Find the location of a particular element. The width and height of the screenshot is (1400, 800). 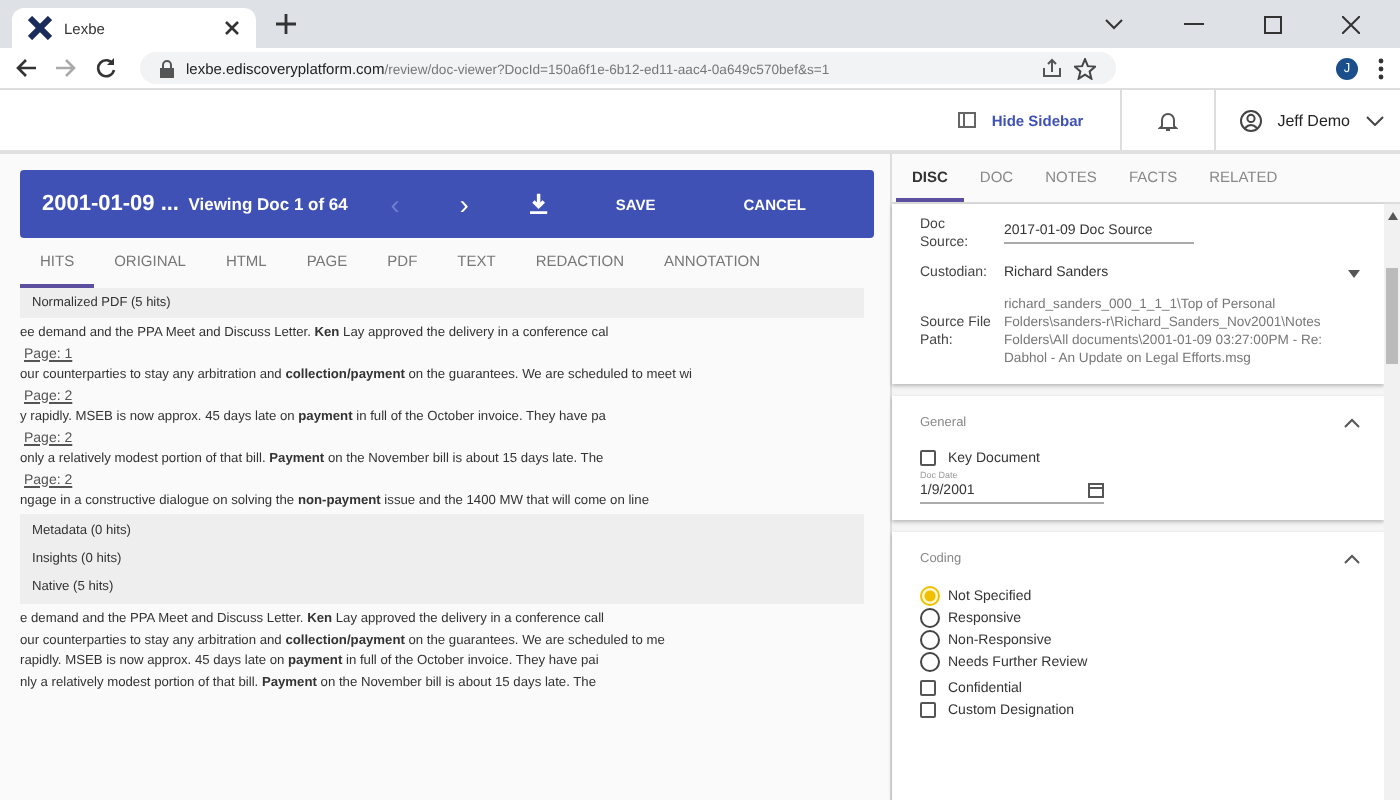

share-icon is located at coordinates (1052, 68).